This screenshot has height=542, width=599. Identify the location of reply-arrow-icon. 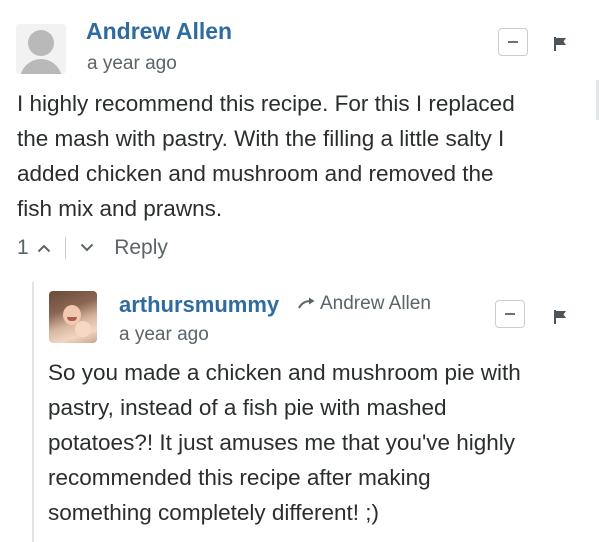
(306, 303).